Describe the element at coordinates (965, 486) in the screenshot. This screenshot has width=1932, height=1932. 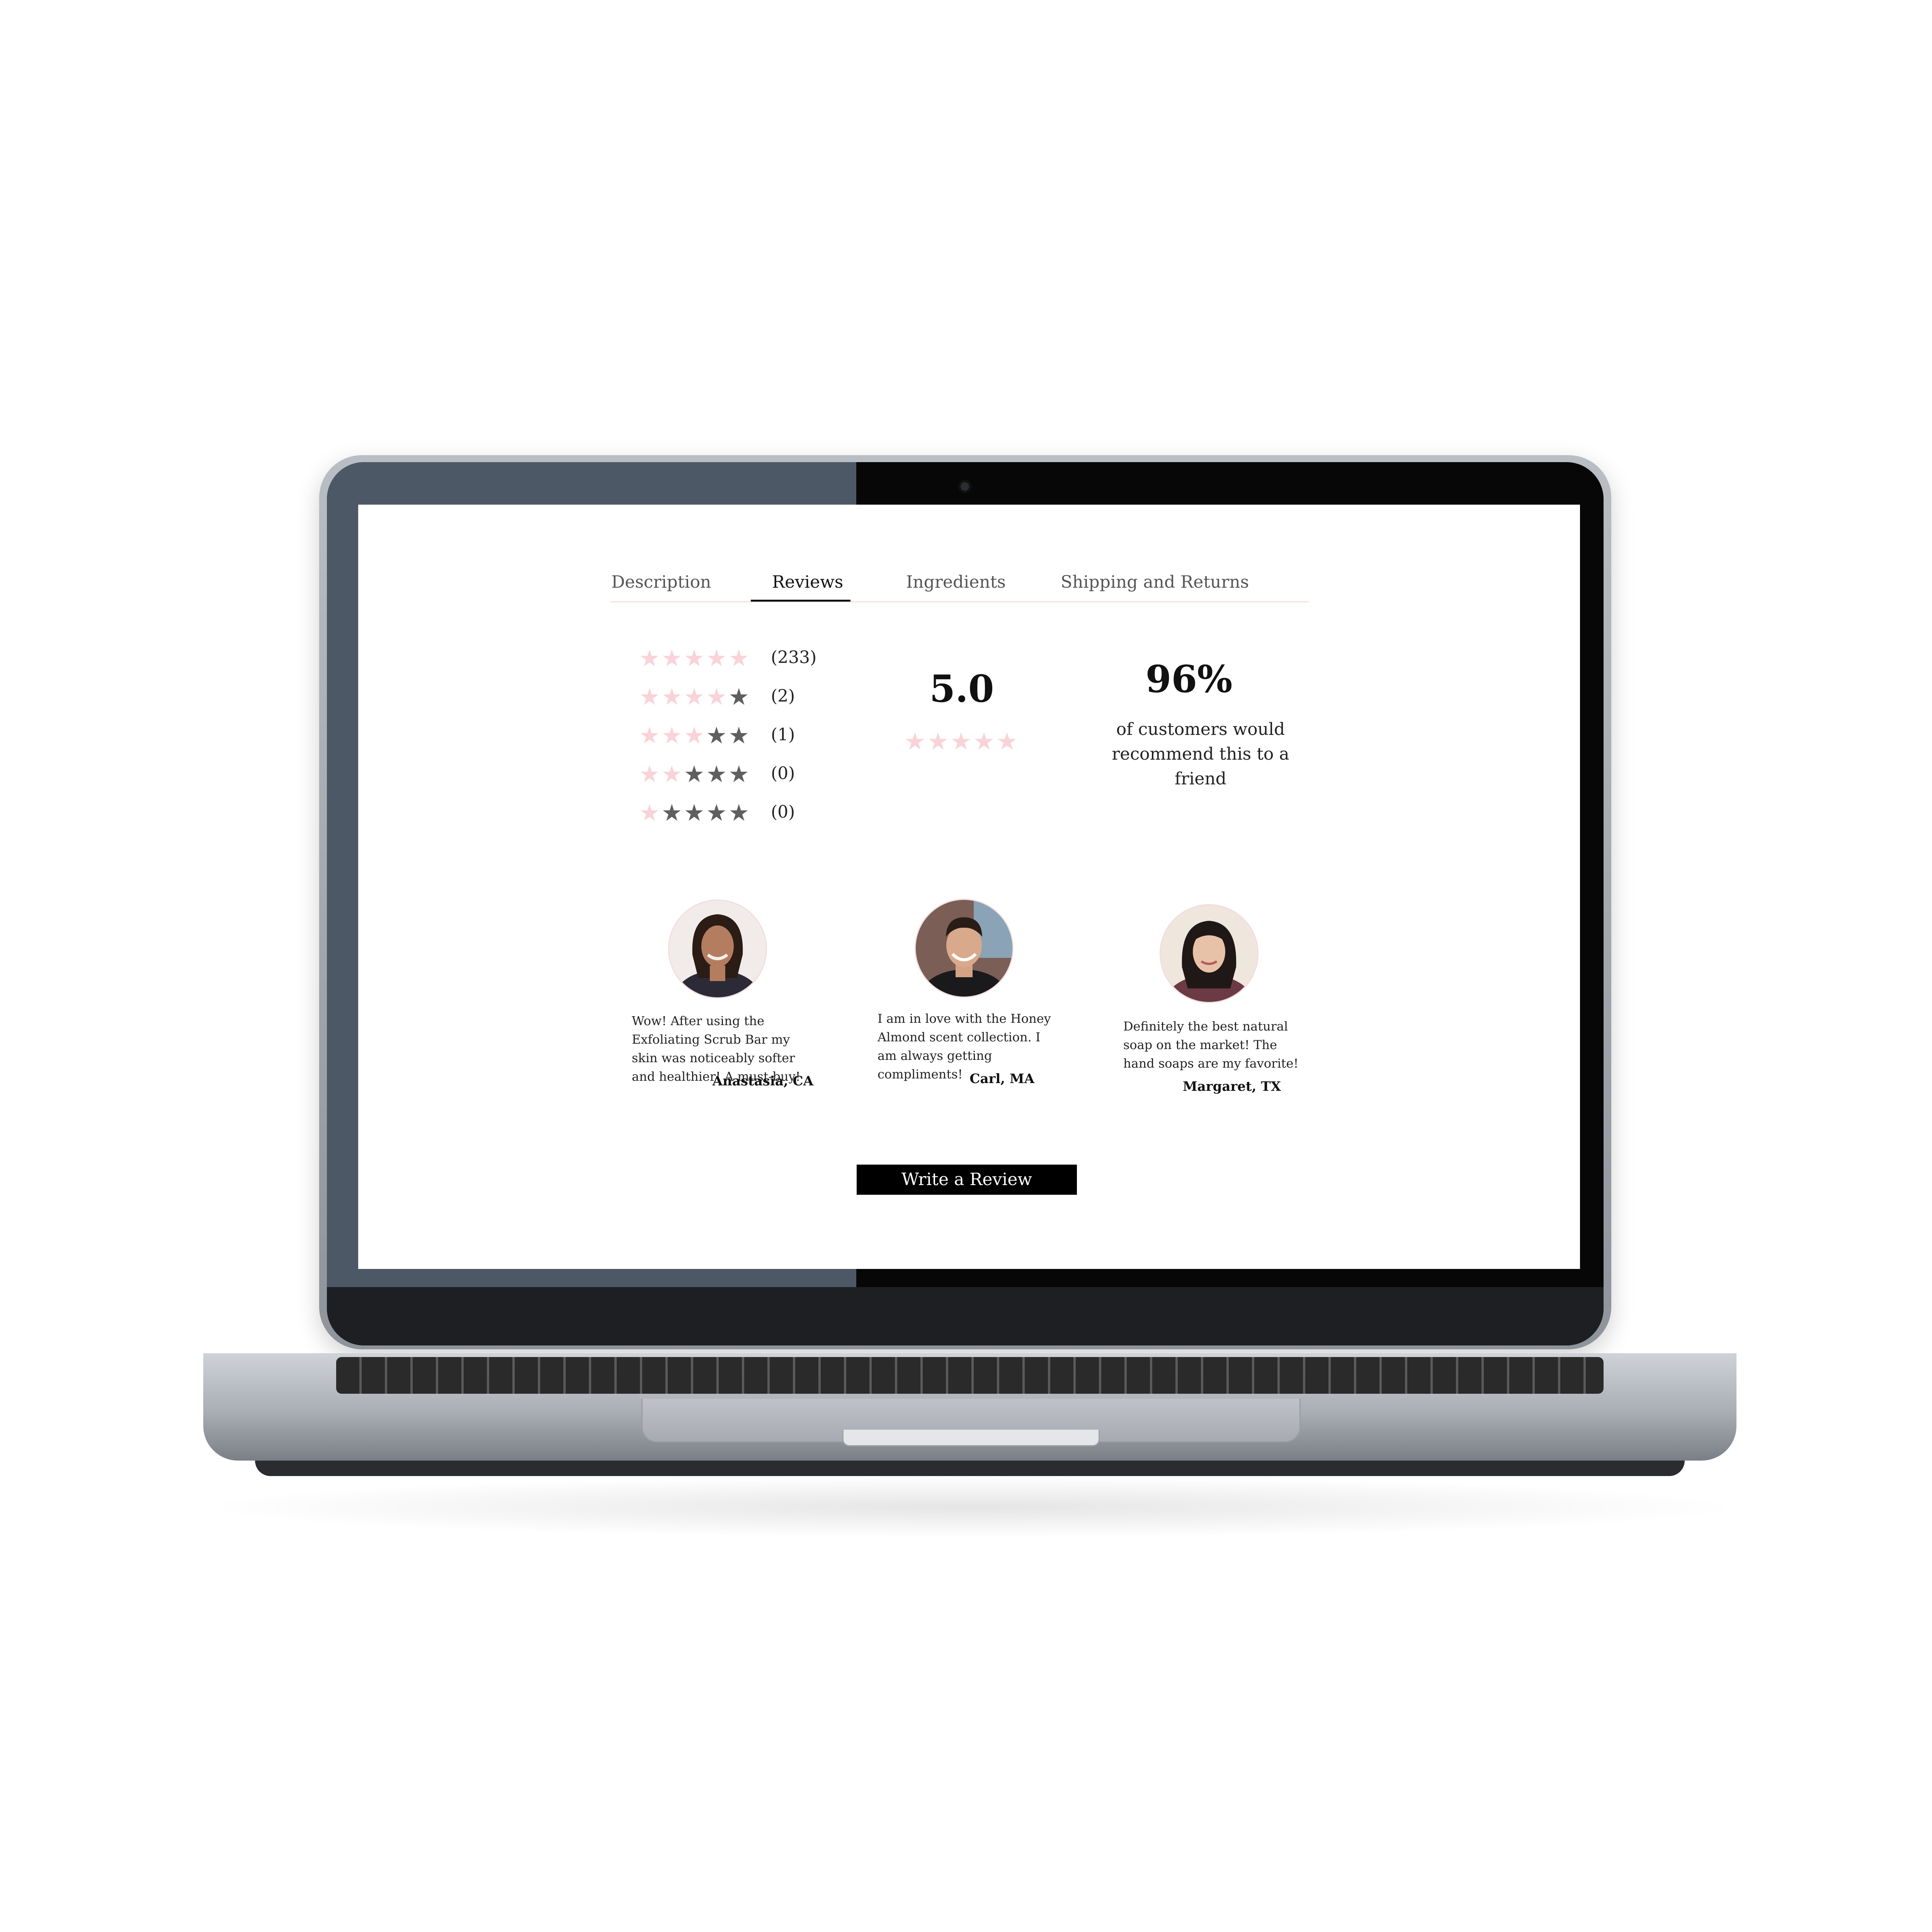
I see `camera-icon` at that location.